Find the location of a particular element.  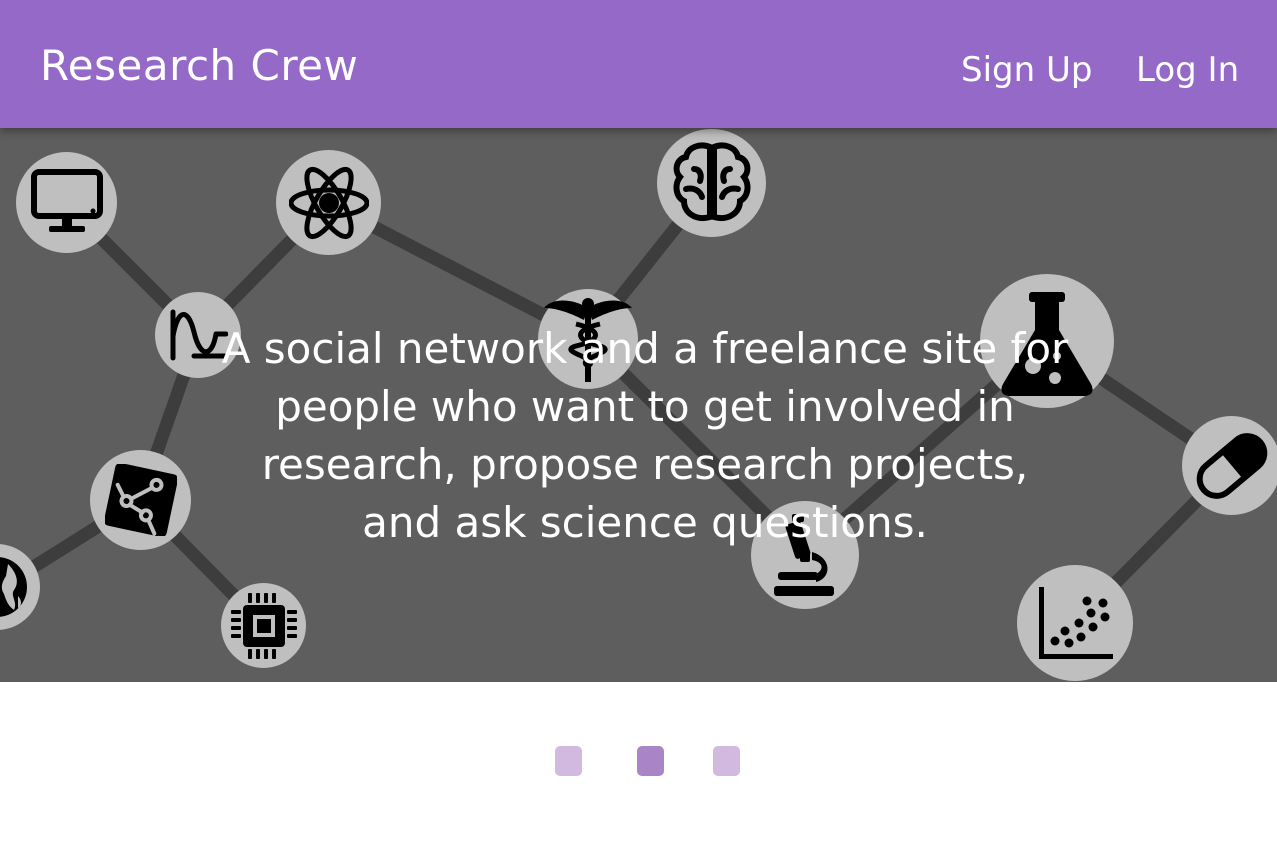

brand-logo: Research Crew is located at coordinates (199, 66).